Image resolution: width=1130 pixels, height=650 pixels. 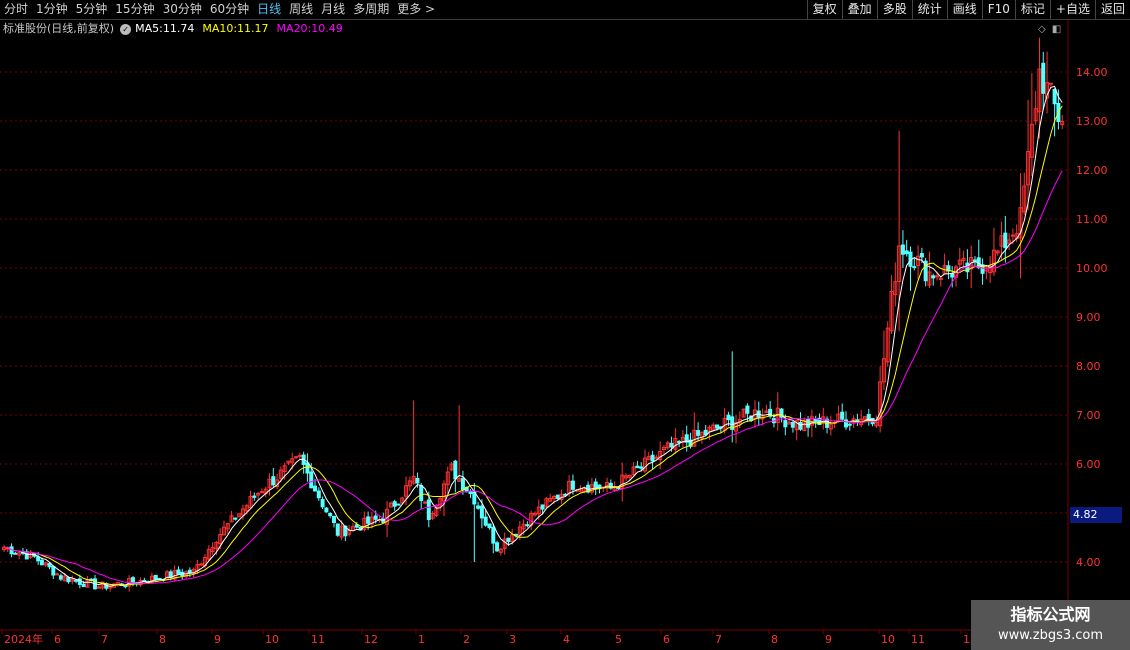 I want to click on watermark-title: 指标公式网, so click(x=1050, y=614).